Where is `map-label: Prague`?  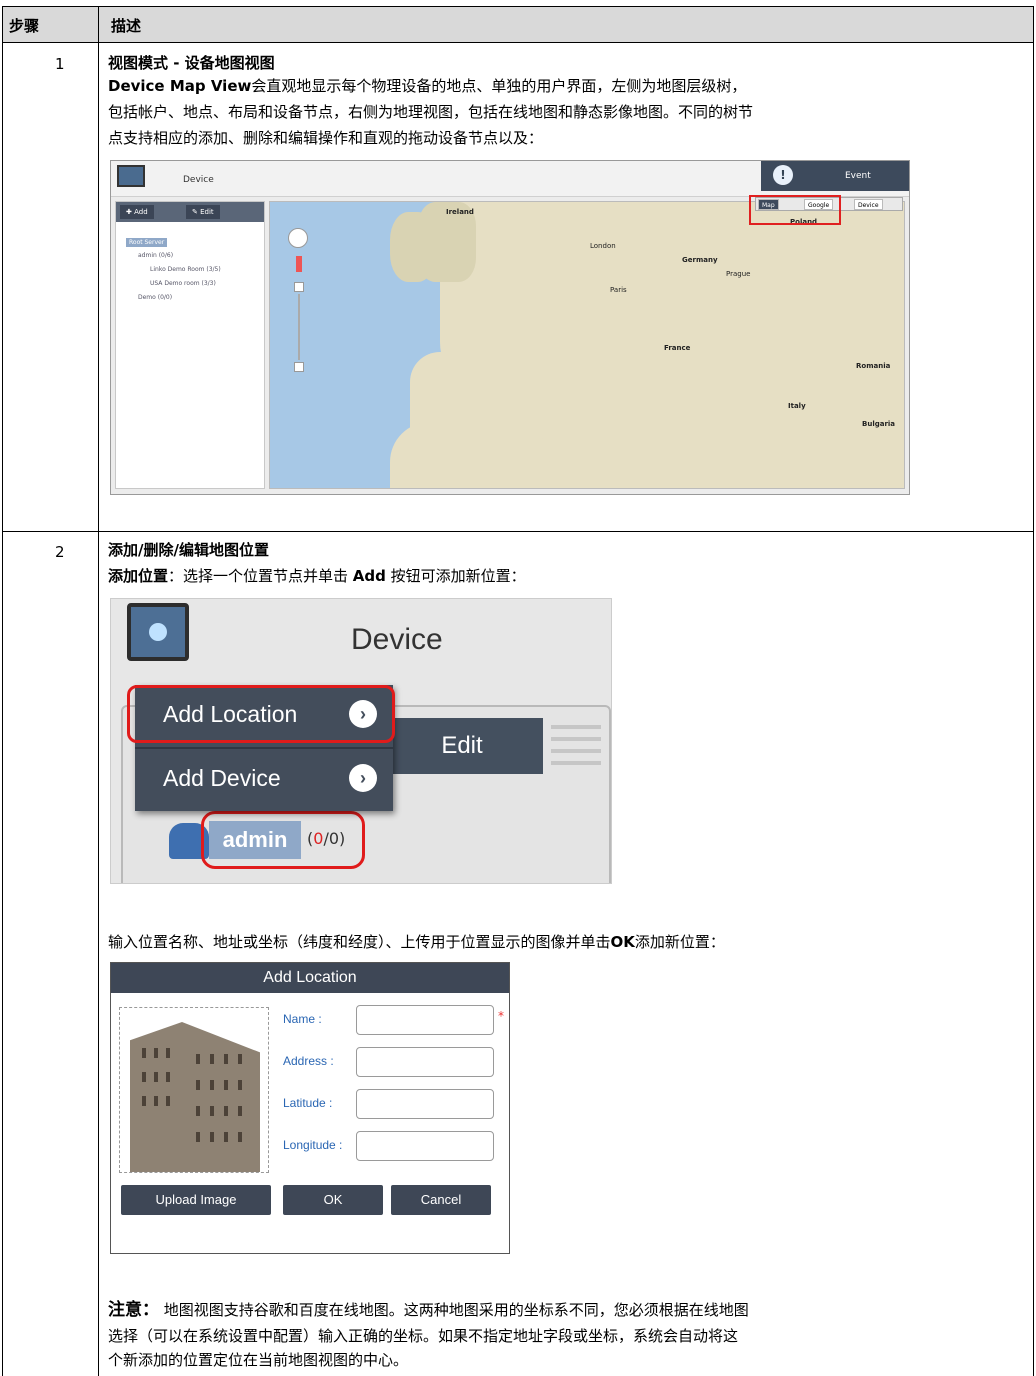
map-label: Prague is located at coordinates (738, 274).